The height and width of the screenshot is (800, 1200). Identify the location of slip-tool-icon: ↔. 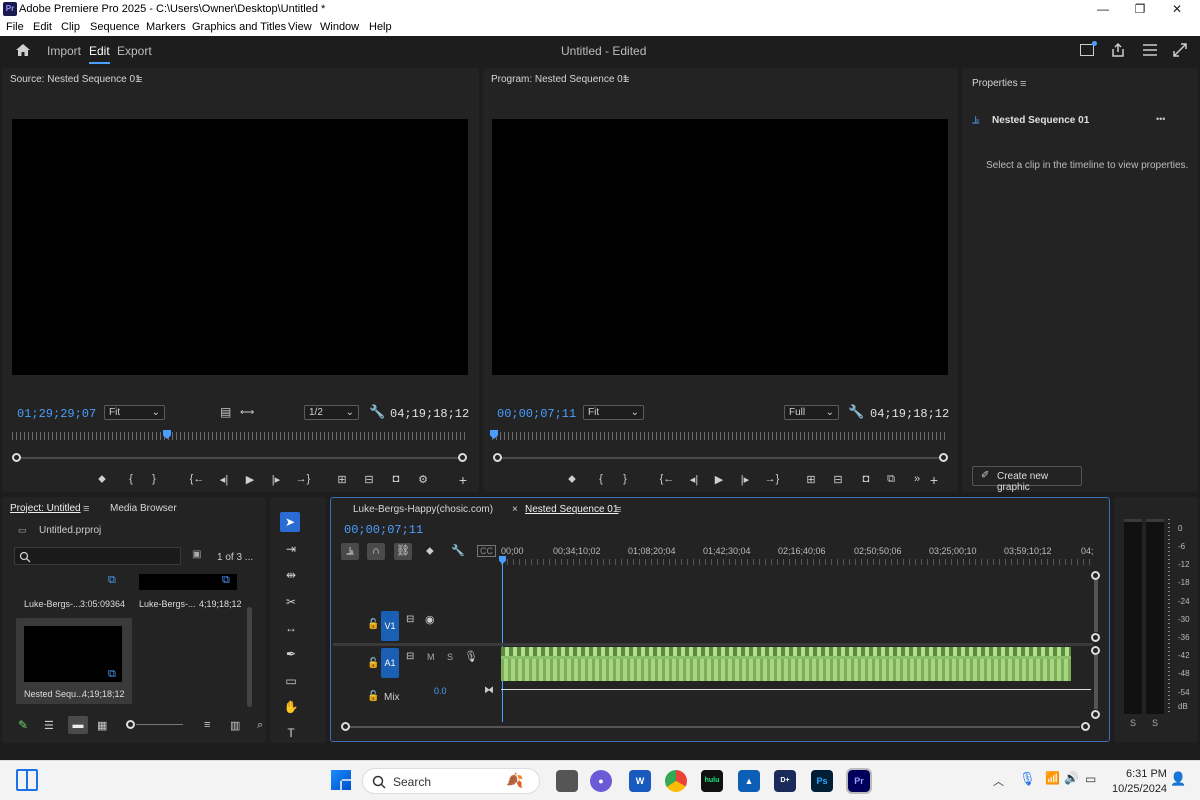
(291, 628).